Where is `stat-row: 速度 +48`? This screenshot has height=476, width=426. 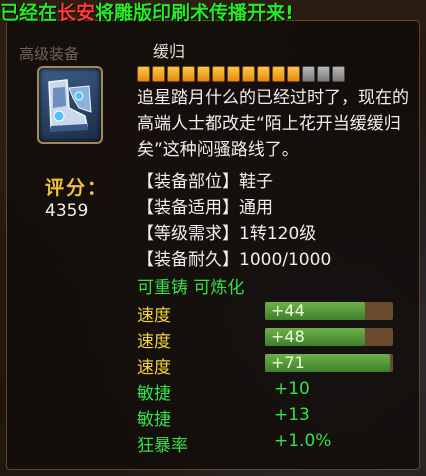 stat-row: 速度 +48 is located at coordinates (272, 338).